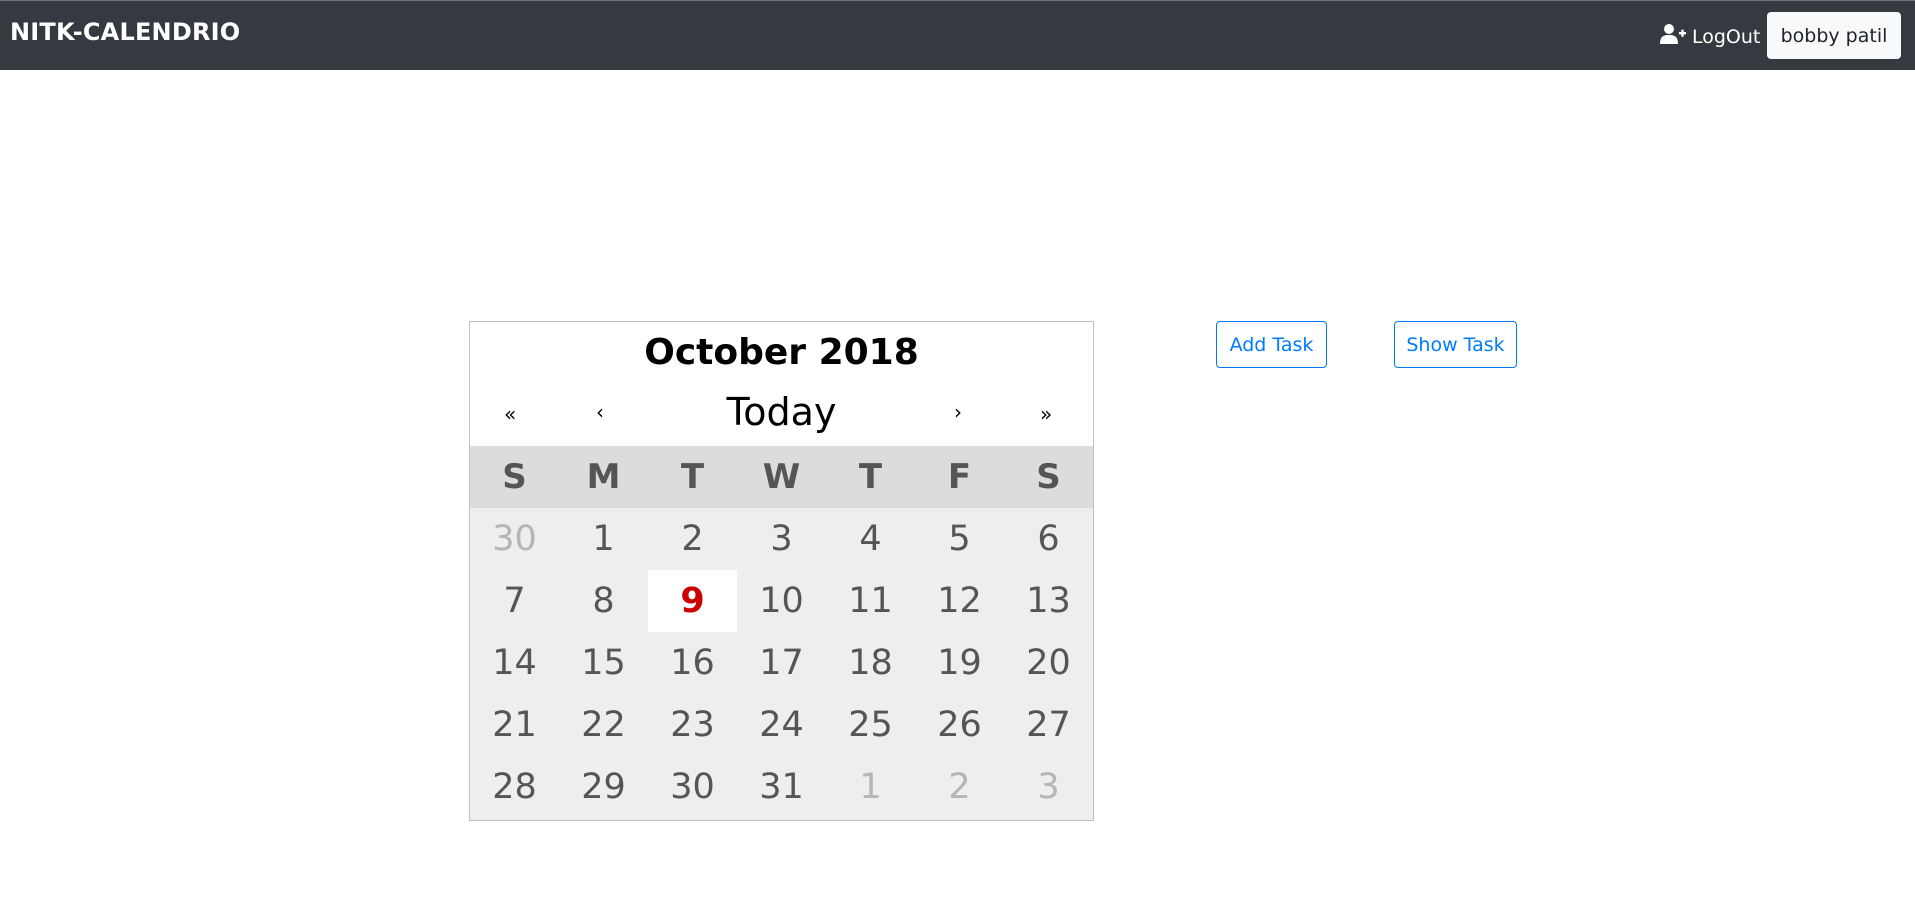  What do you see at coordinates (870, 725) in the screenshot?
I see `day-cell: 25` at bounding box center [870, 725].